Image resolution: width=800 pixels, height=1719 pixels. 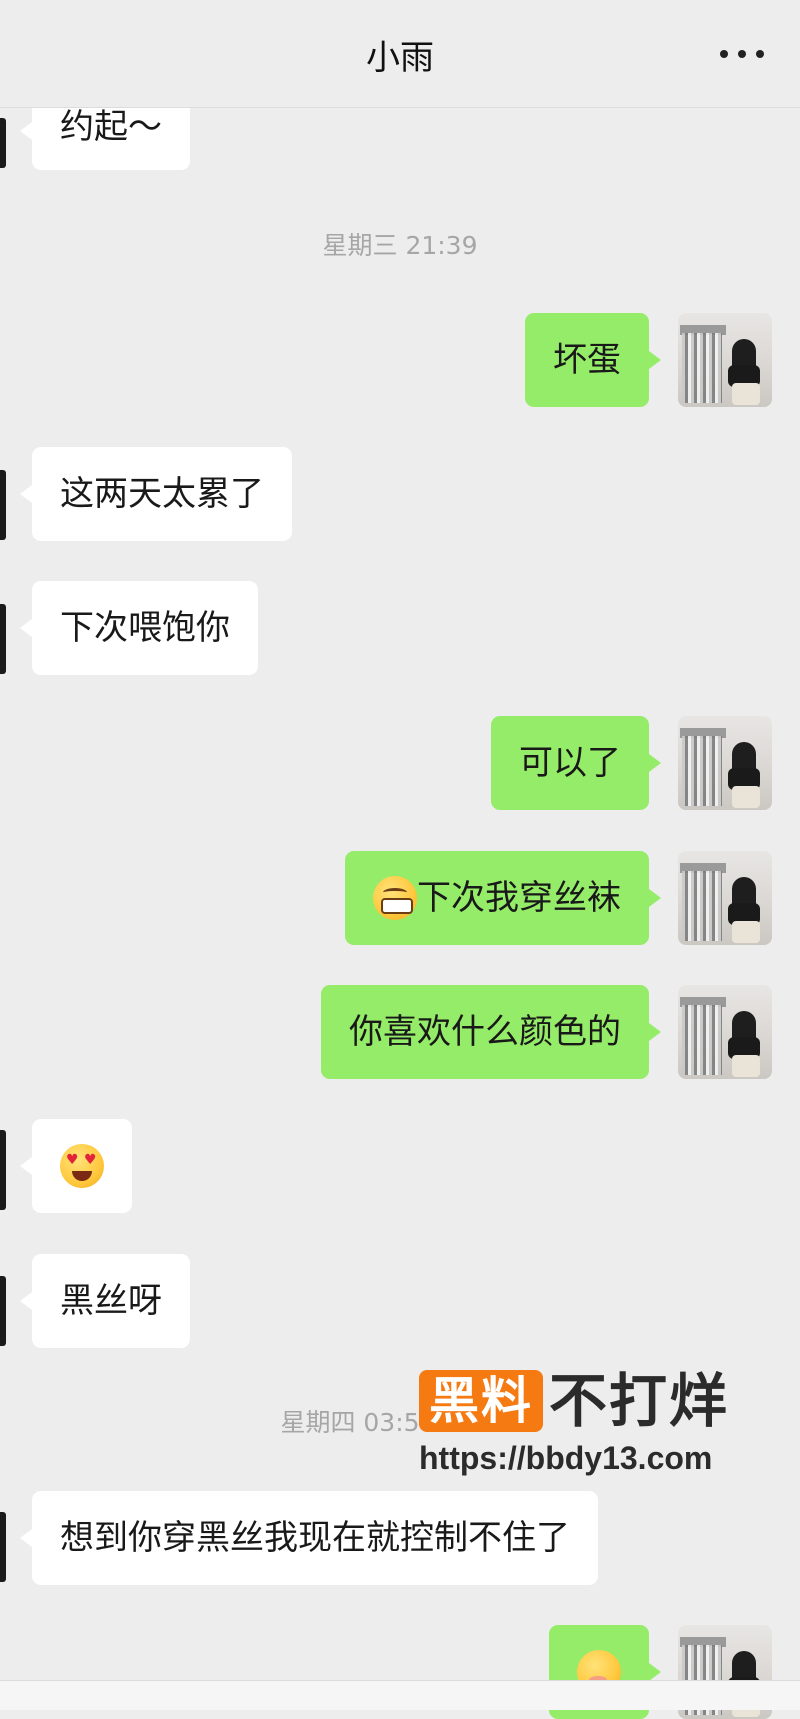 I want to click on message-text: 这两天太累了, so click(x=162, y=494).